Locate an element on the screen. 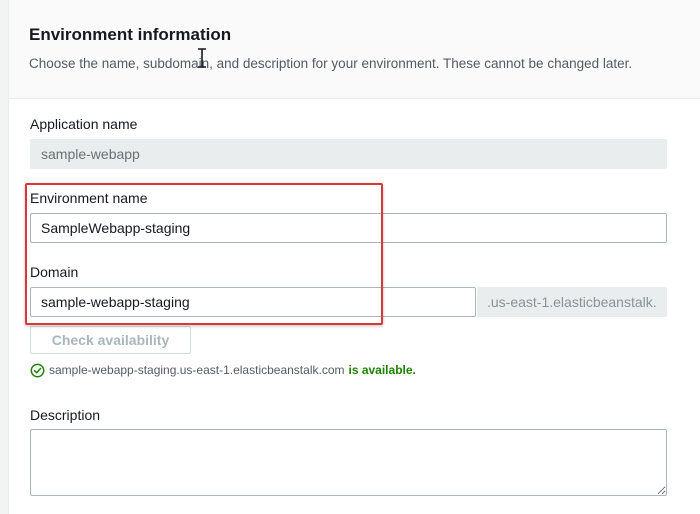 The width and height of the screenshot is (700, 514). section-title: Environment information is located at coordinates (130, 34).